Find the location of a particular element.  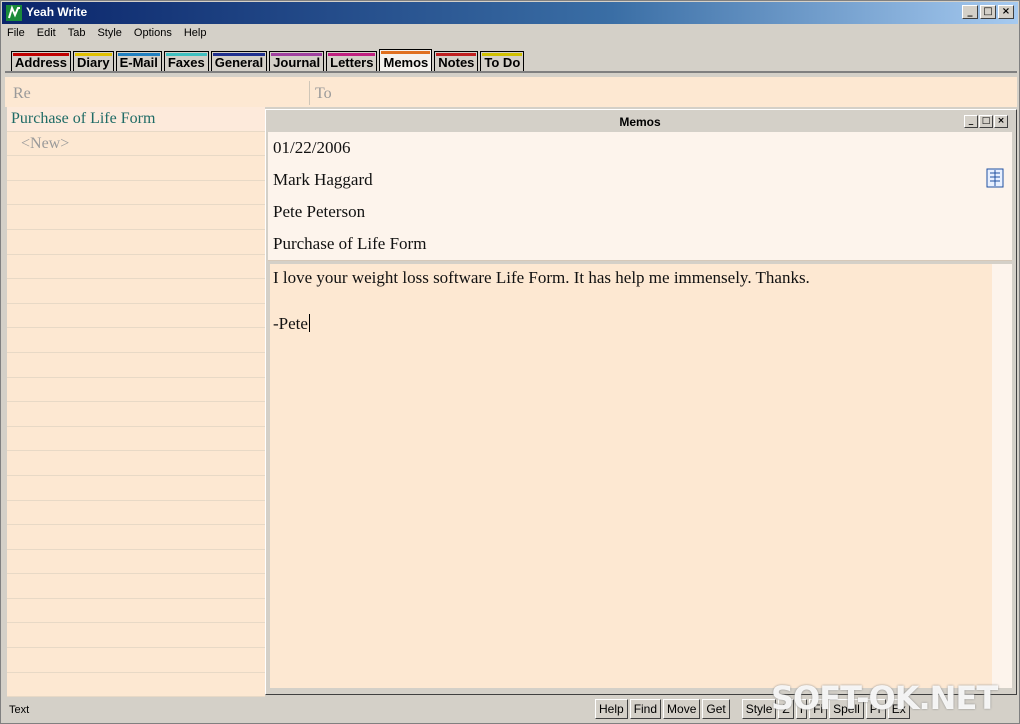

tab-email: E-Mail is located at coordinates (138, 61).